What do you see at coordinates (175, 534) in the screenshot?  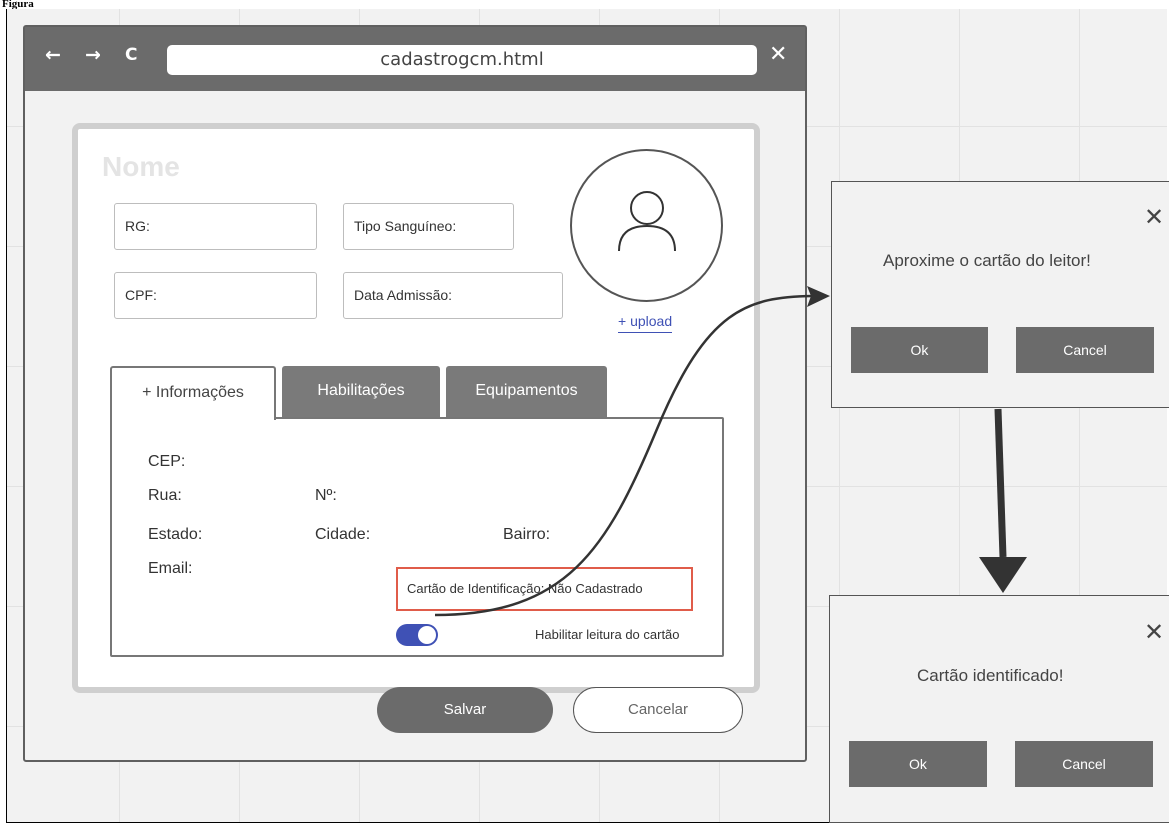 I see `state-label: Estado:` at bounding box center [175, 534].